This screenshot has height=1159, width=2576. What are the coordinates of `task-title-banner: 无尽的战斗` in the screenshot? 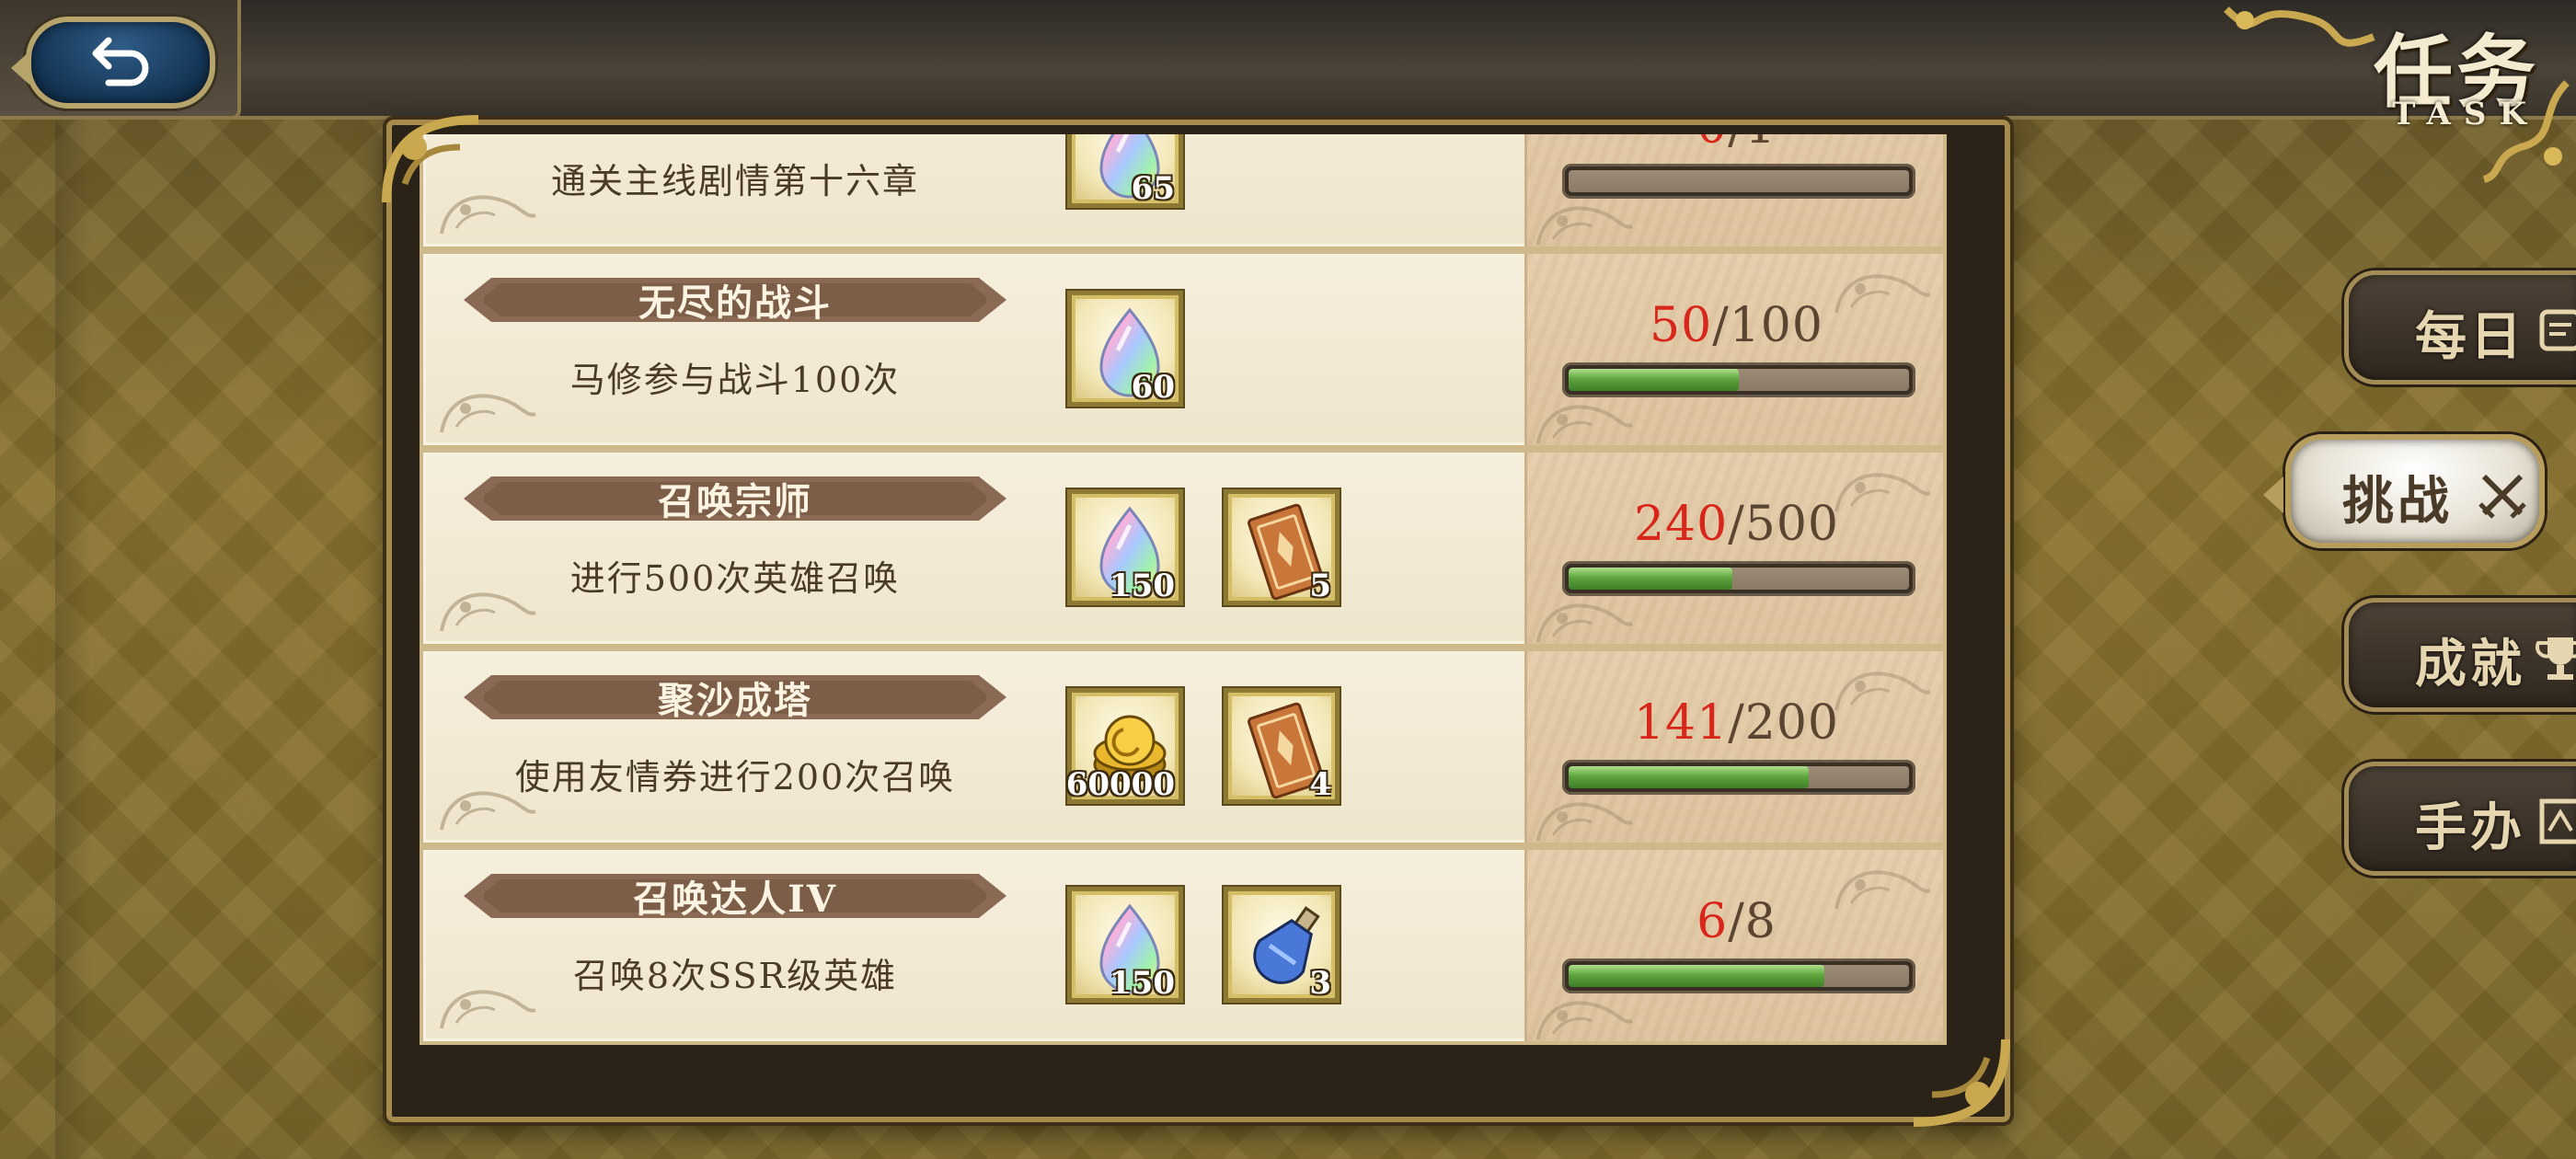 It's located at (735, 300).